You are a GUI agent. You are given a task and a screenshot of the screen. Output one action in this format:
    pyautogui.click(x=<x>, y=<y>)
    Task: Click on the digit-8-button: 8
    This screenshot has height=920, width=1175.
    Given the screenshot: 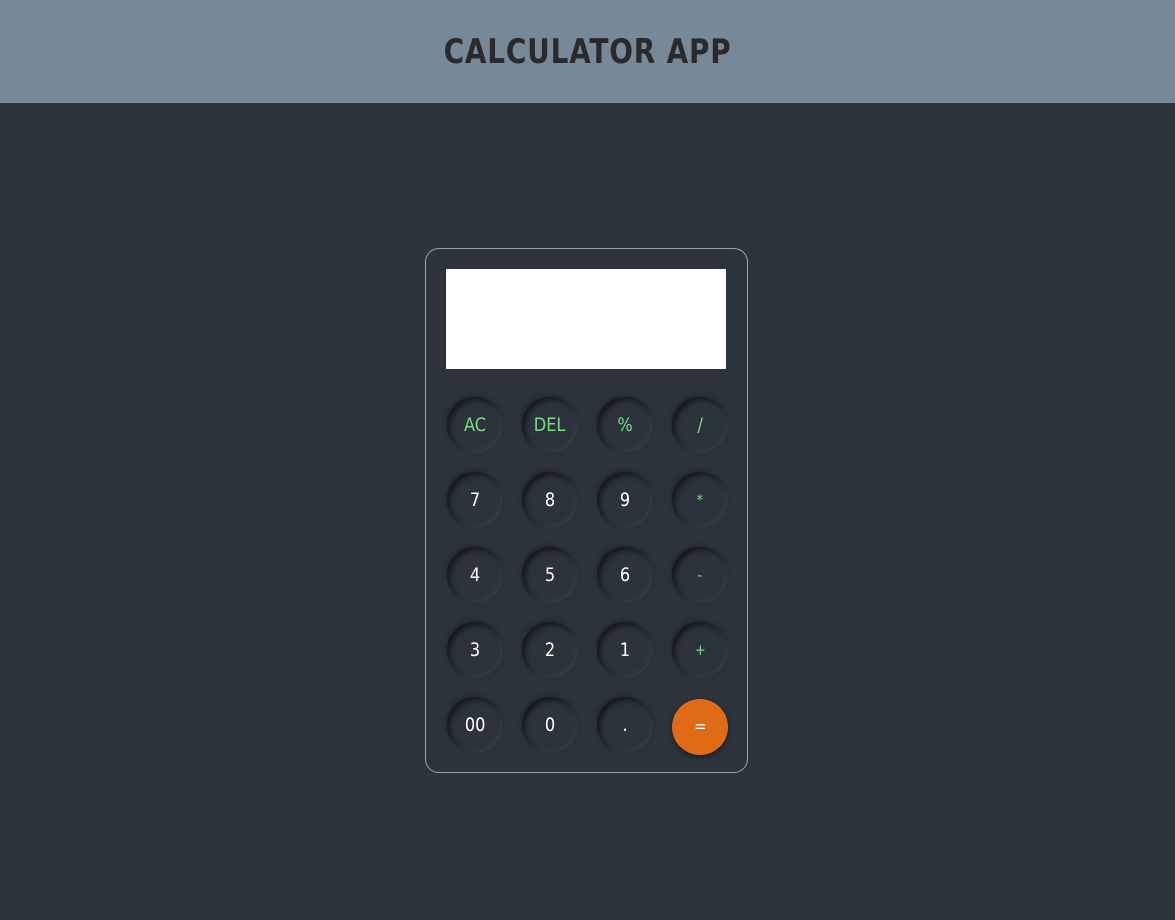 What is the action you would take?
    pyautogui.click(x=550, y=500)
    